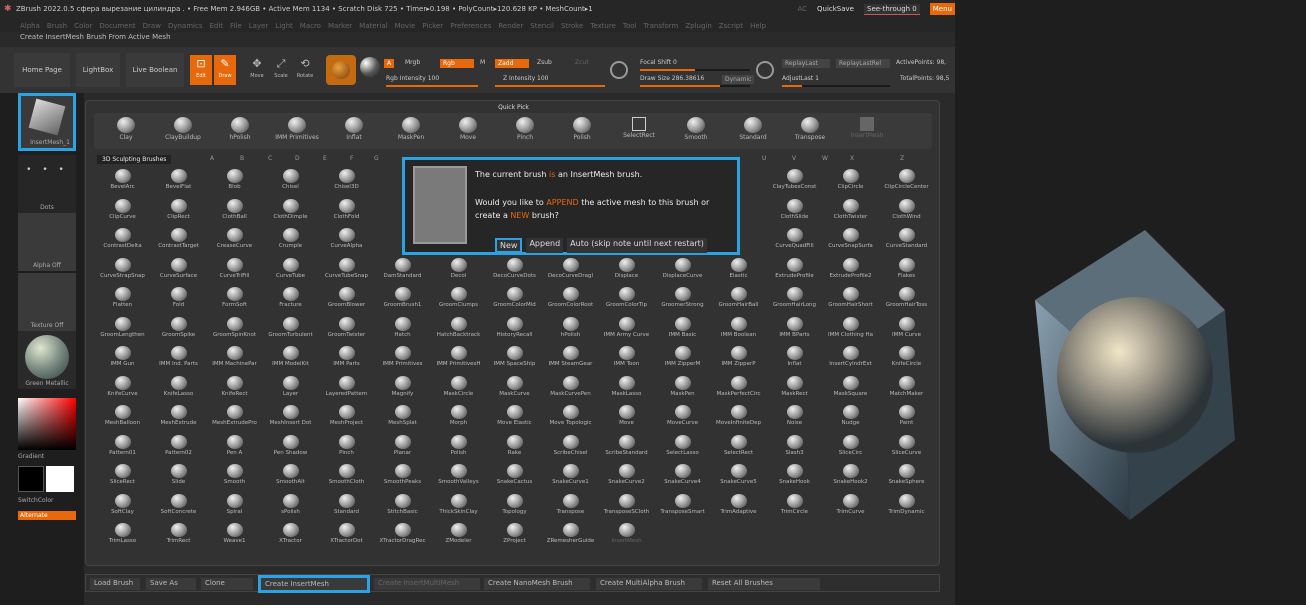 The height and width of the screenshot is (609, 1306). I want to click on ac-label: AC, so click(802, 9).